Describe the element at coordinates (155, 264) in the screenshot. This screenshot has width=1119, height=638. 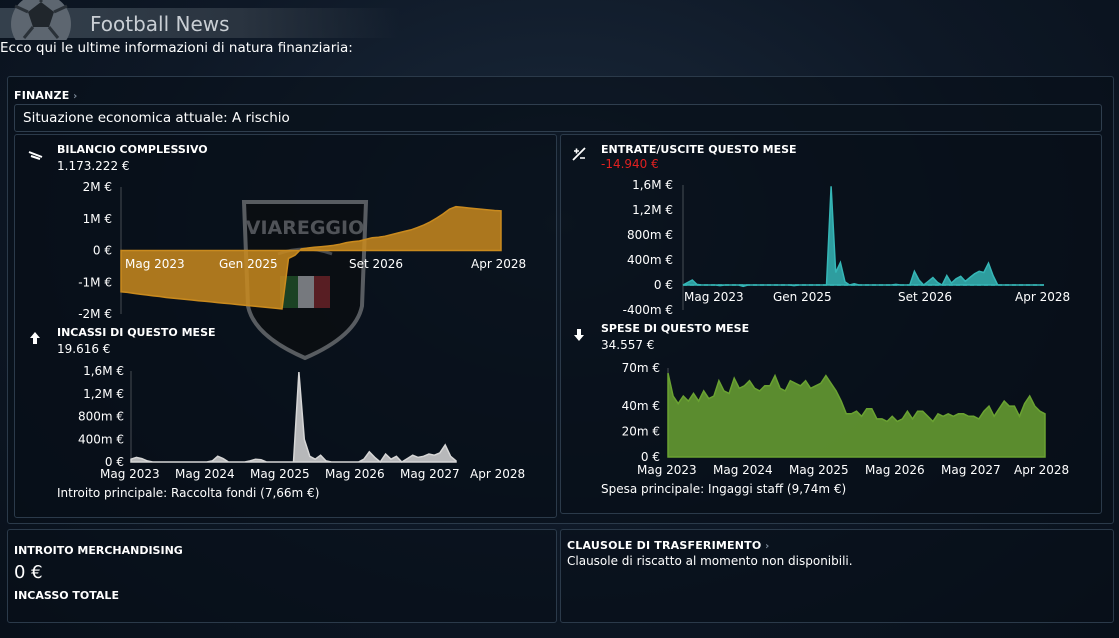
I see `bilancio-x-tick: Mag 2023` at that location.